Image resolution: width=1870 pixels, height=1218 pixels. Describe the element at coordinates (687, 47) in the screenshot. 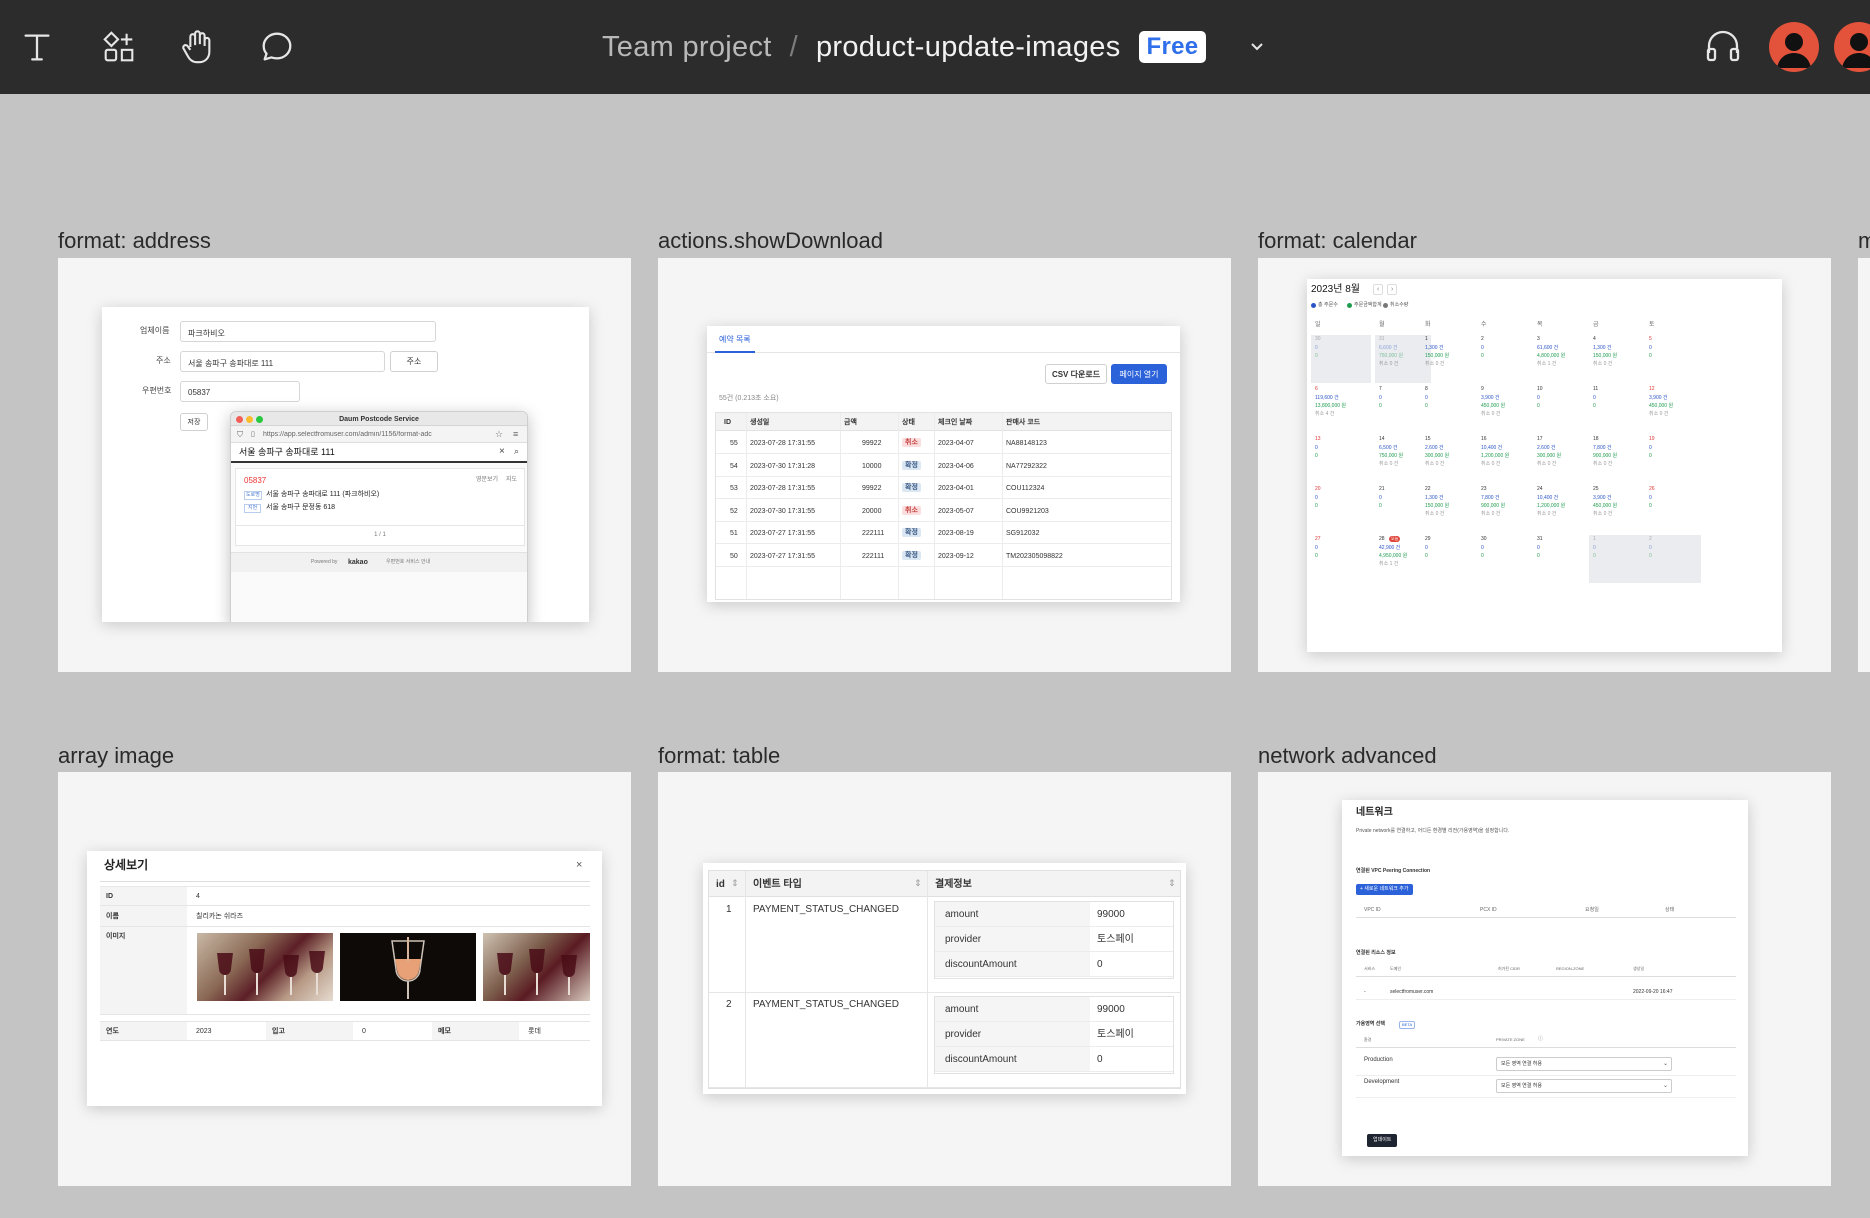

I see `breadcrumb-team: Team project` at that location.